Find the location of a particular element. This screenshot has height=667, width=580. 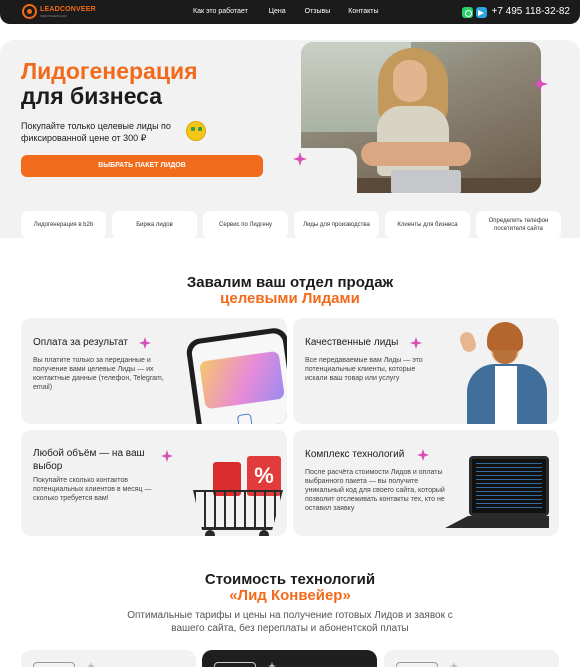

pricing-title-accent: «Лид Конвейер» is located at coordinates (290, 595).